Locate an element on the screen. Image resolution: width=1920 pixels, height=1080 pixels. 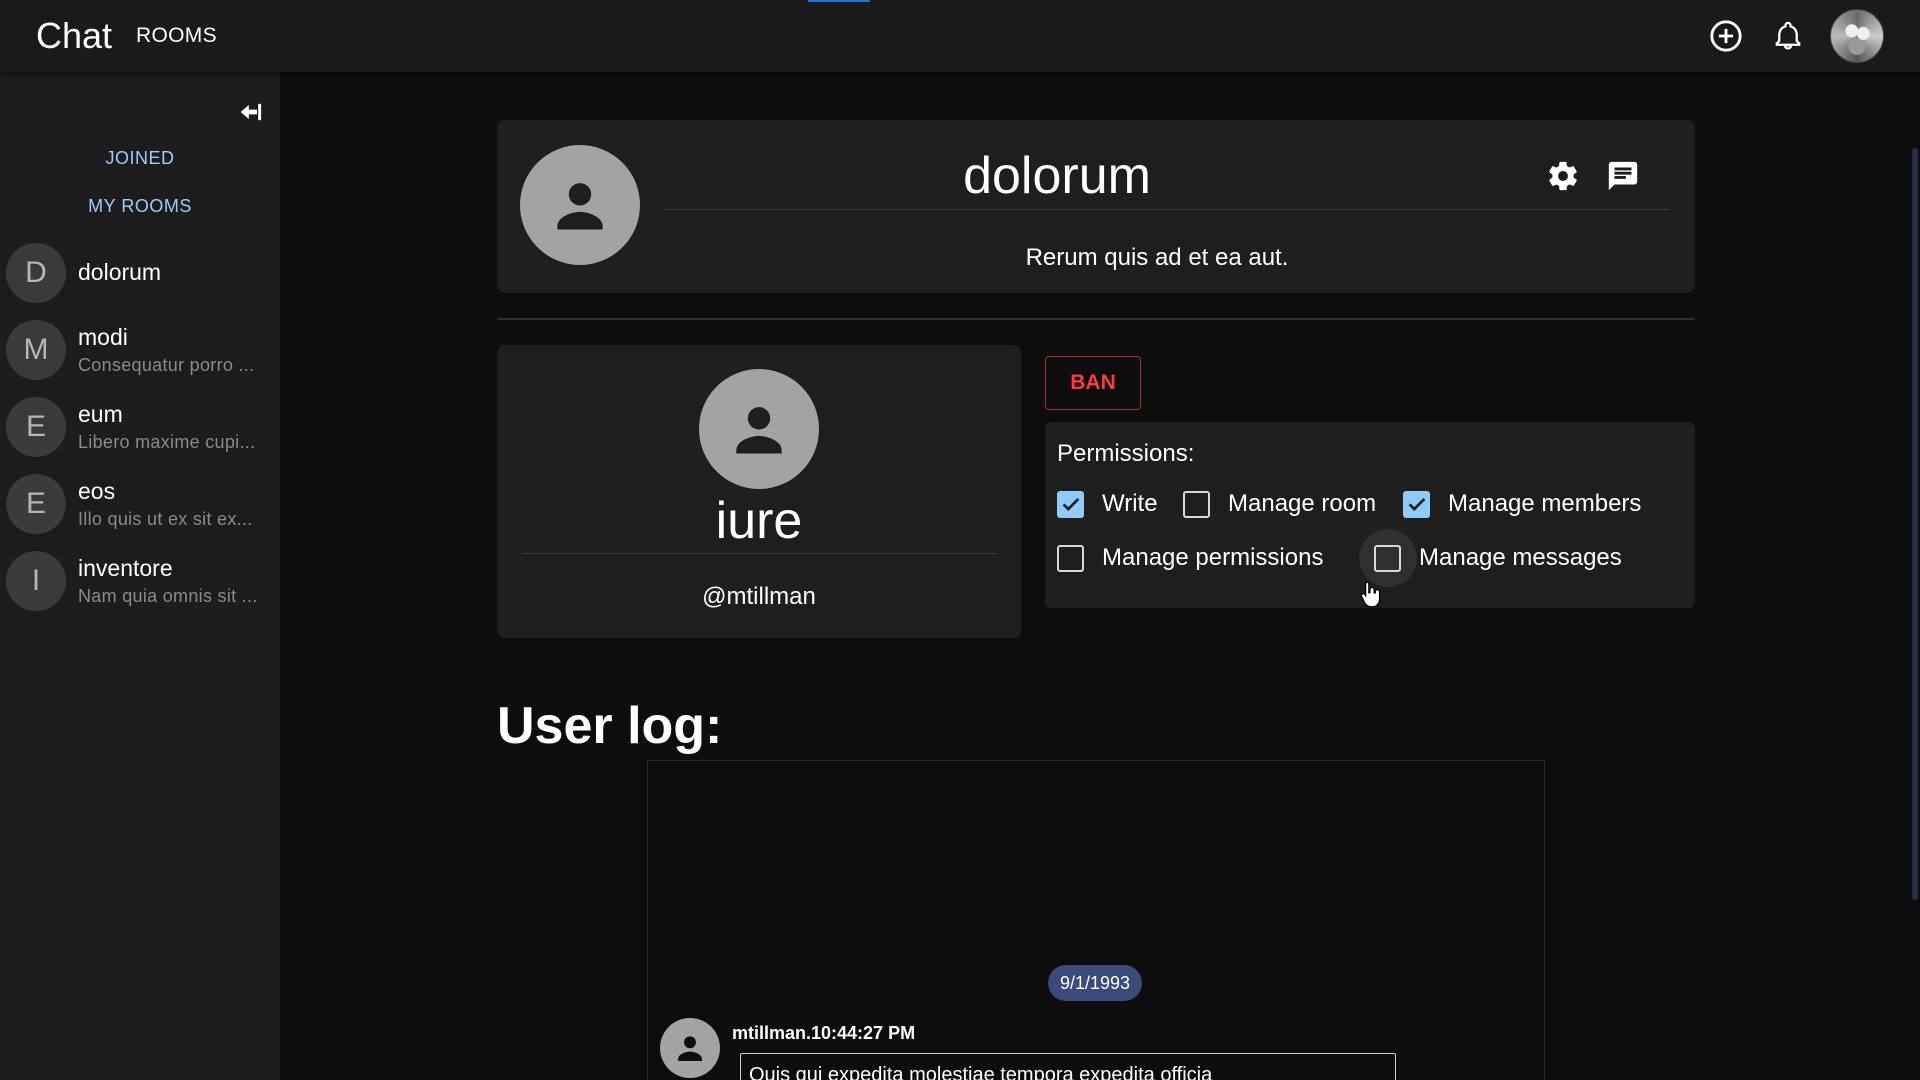
member-card: iure @mtillman is located at coordinates (759, 491).